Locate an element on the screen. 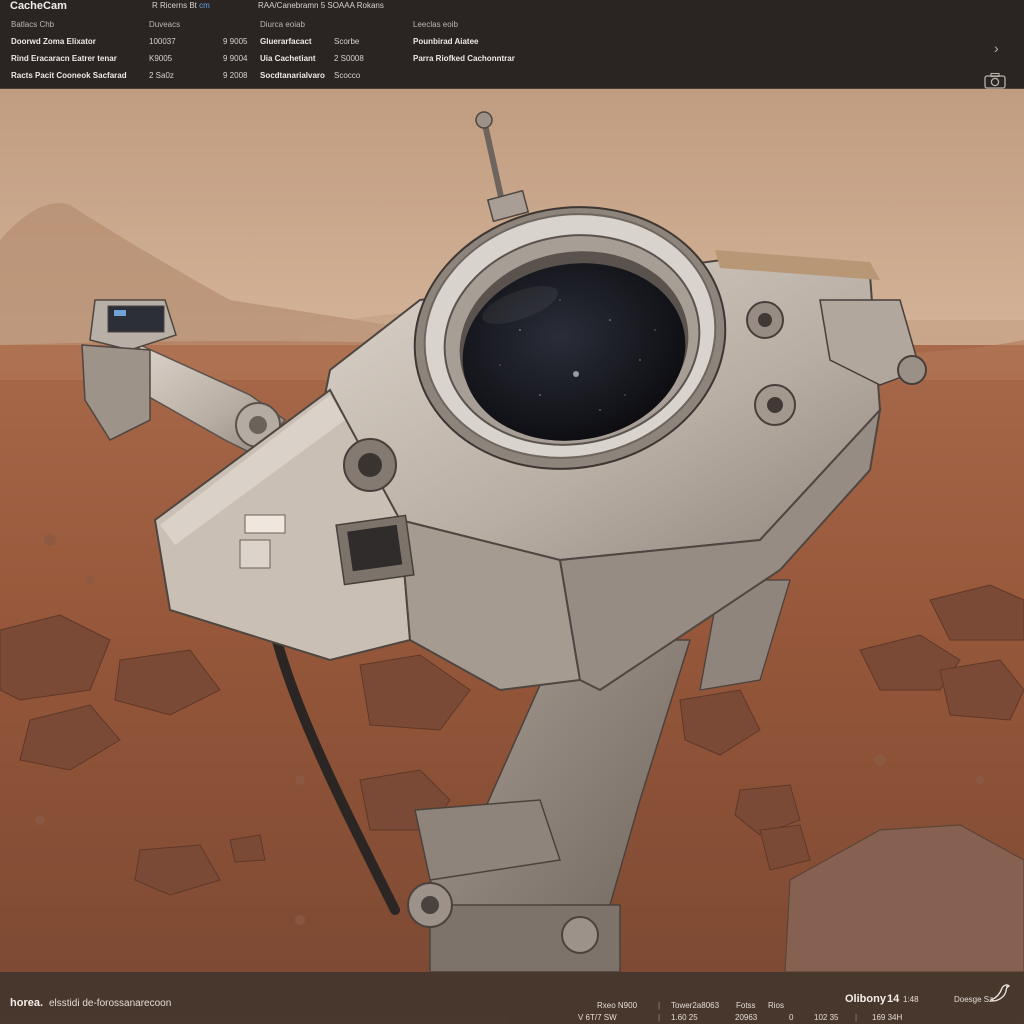 The height and width of the screenshot is (1024, 1024). row-label: Parra Riofked Cachonntrar is located at coordinates (464, 58).